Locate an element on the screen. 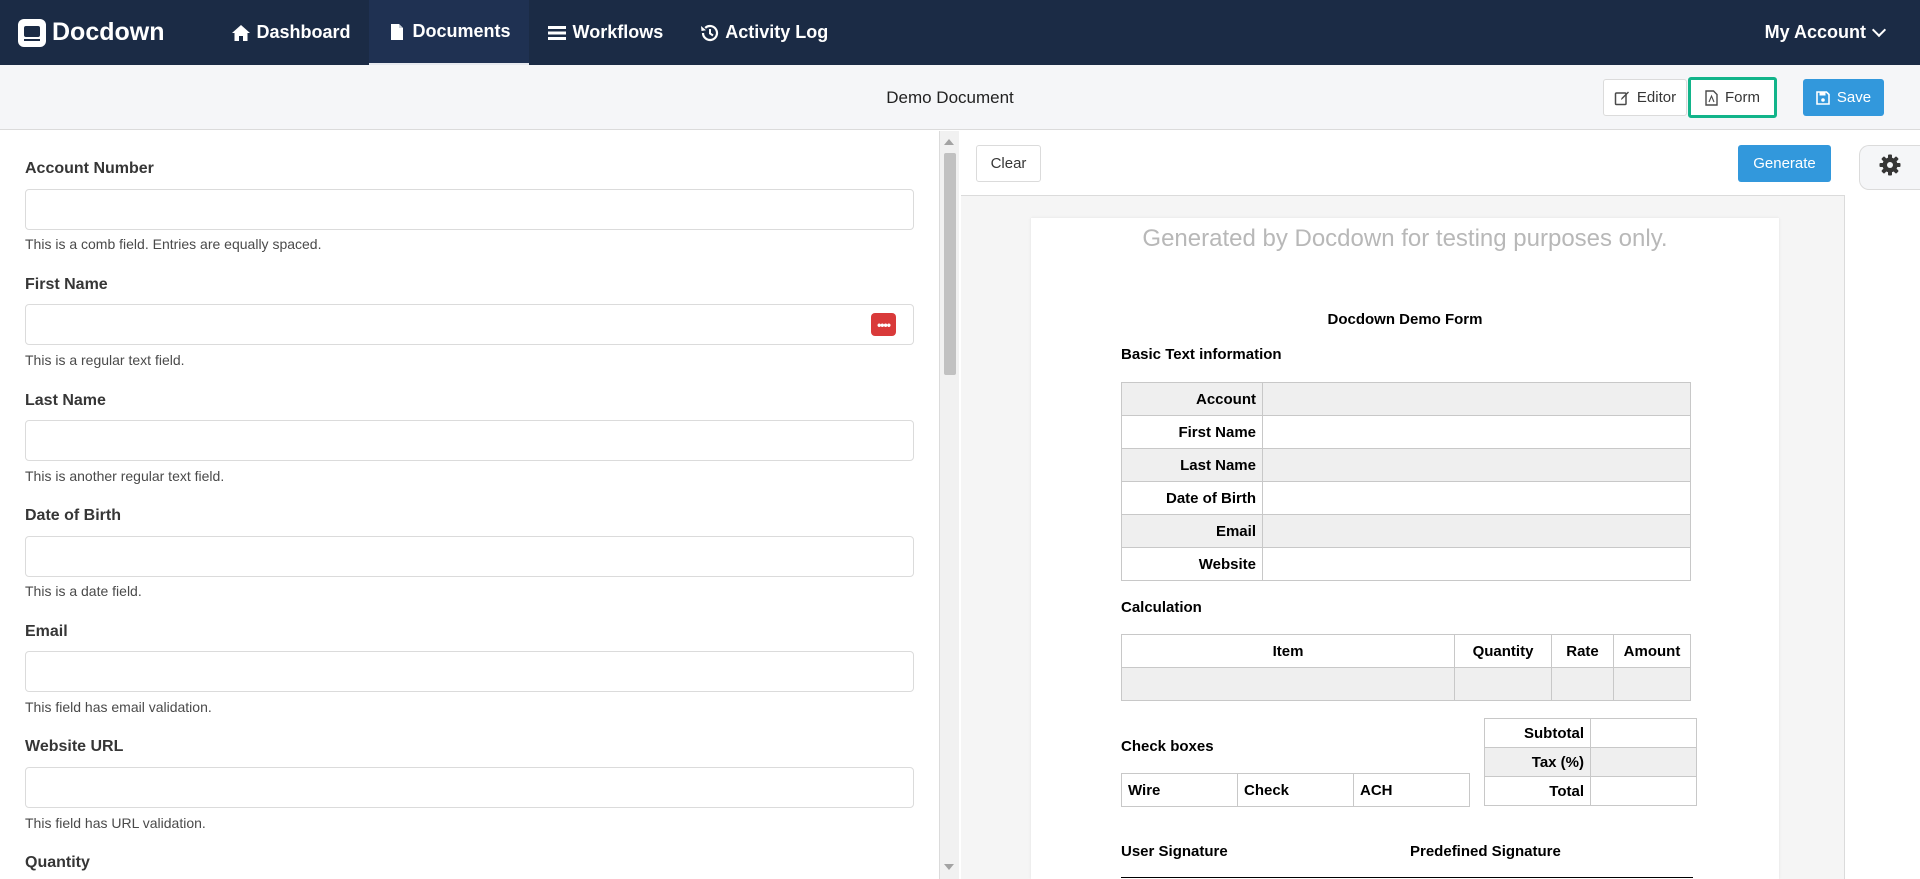  date-of-birth-input is located at coordinates (469, 556).